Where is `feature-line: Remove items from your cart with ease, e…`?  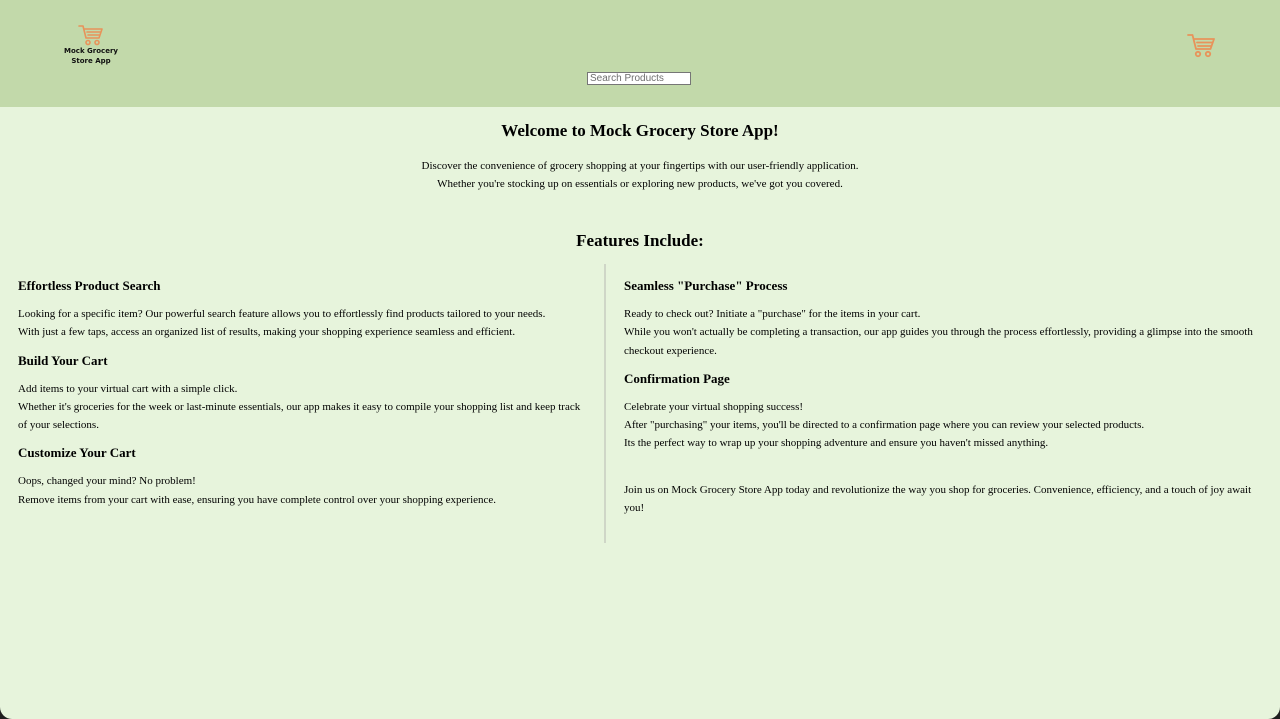 feature-line: Remove items from your cart with ease, e… is located at coordinates (257, 499).